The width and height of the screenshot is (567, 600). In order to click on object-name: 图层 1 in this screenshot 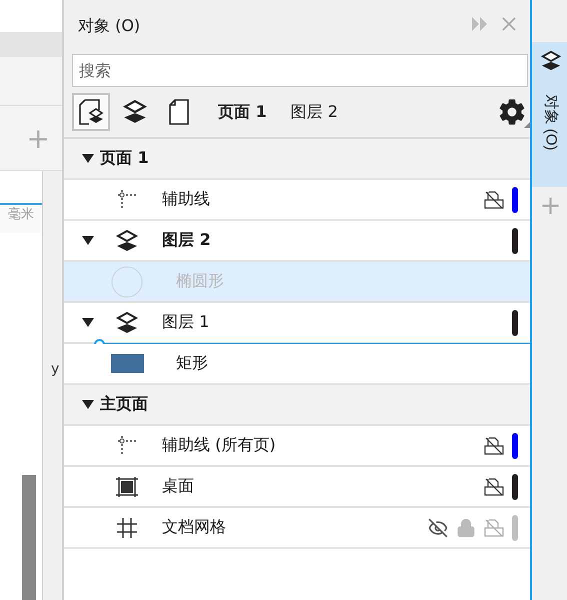, I will do `click(185, 322)`.